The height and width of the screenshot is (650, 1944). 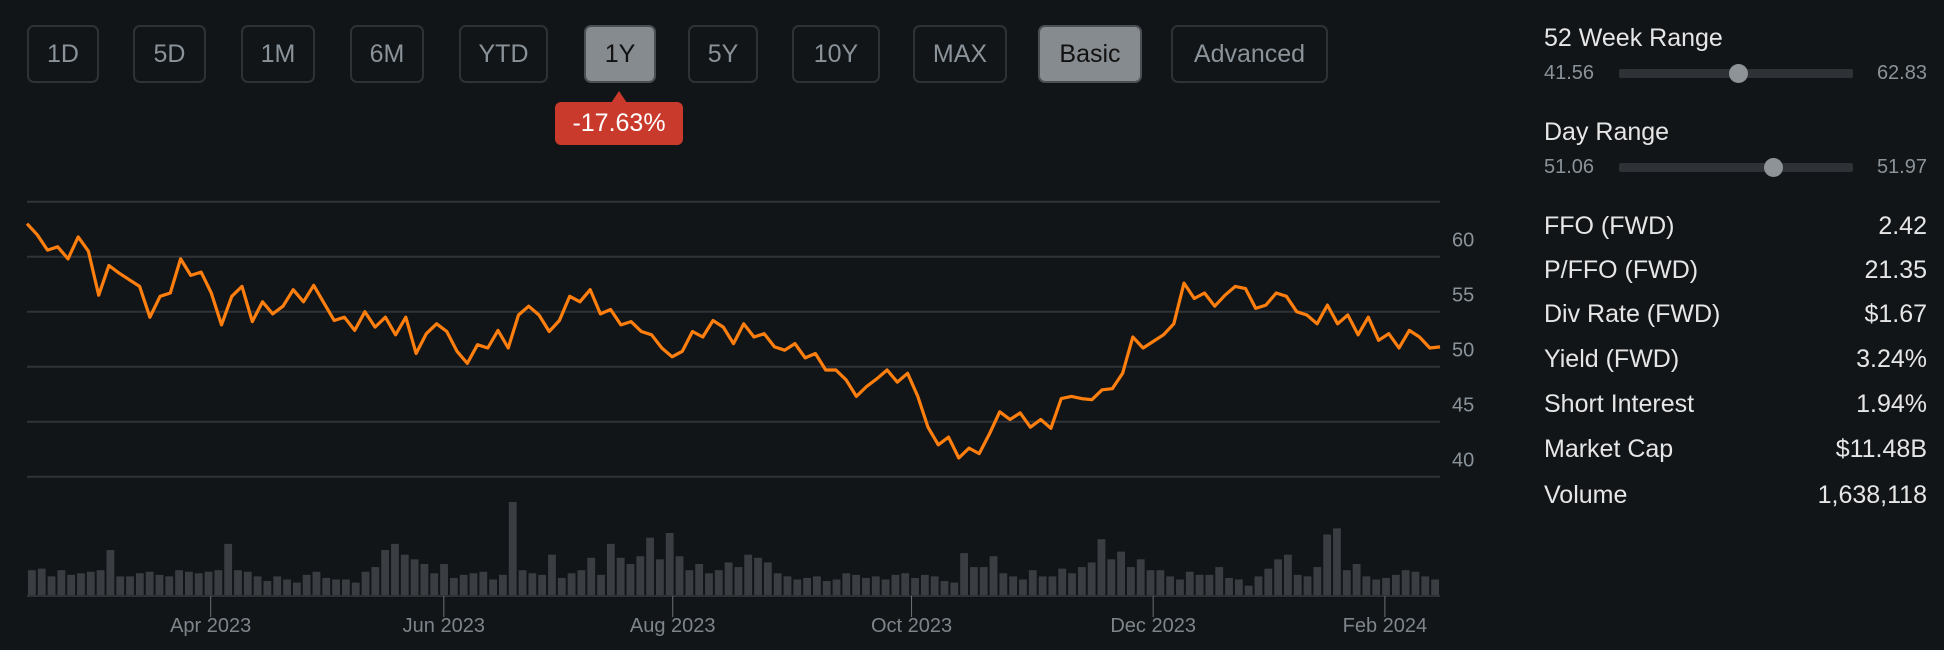 I want to click on x-tick-label: Oct 2023, so click(x=911, y=626).